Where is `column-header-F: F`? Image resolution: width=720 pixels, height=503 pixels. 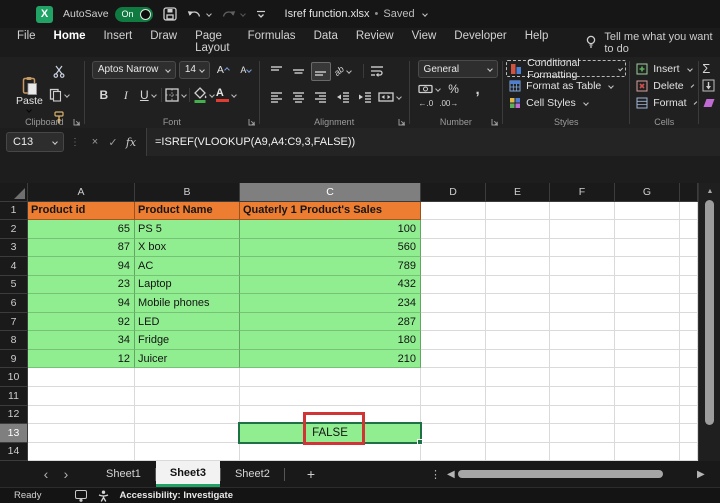
column-header-F: F is located at coordinates (582, 192).